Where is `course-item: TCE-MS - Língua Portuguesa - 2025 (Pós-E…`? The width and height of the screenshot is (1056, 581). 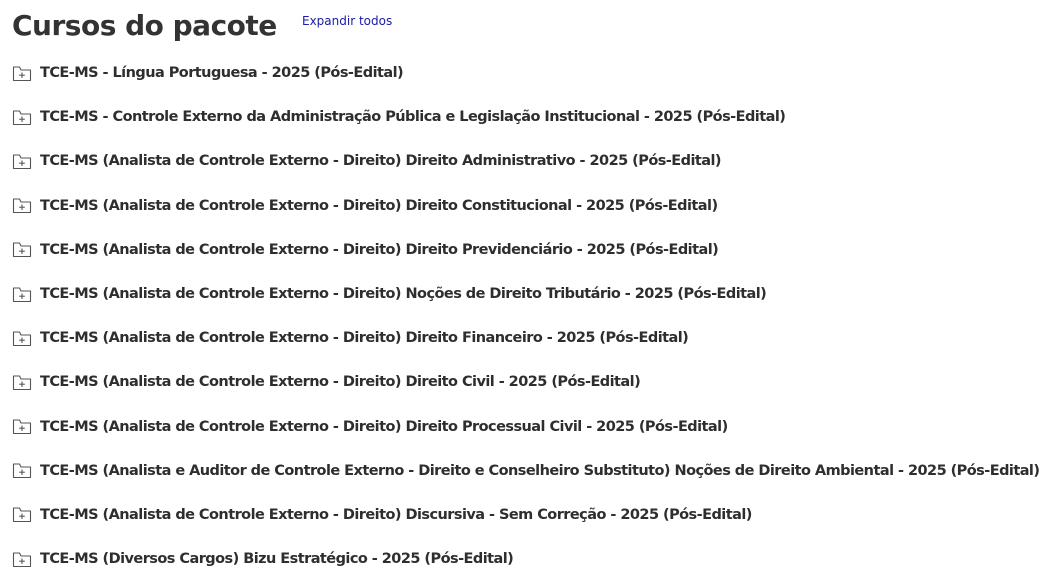
course-item: TCE-MS - Língua Portuguesa - 2025 (Pós-E… is located at coordinates (525, 73).